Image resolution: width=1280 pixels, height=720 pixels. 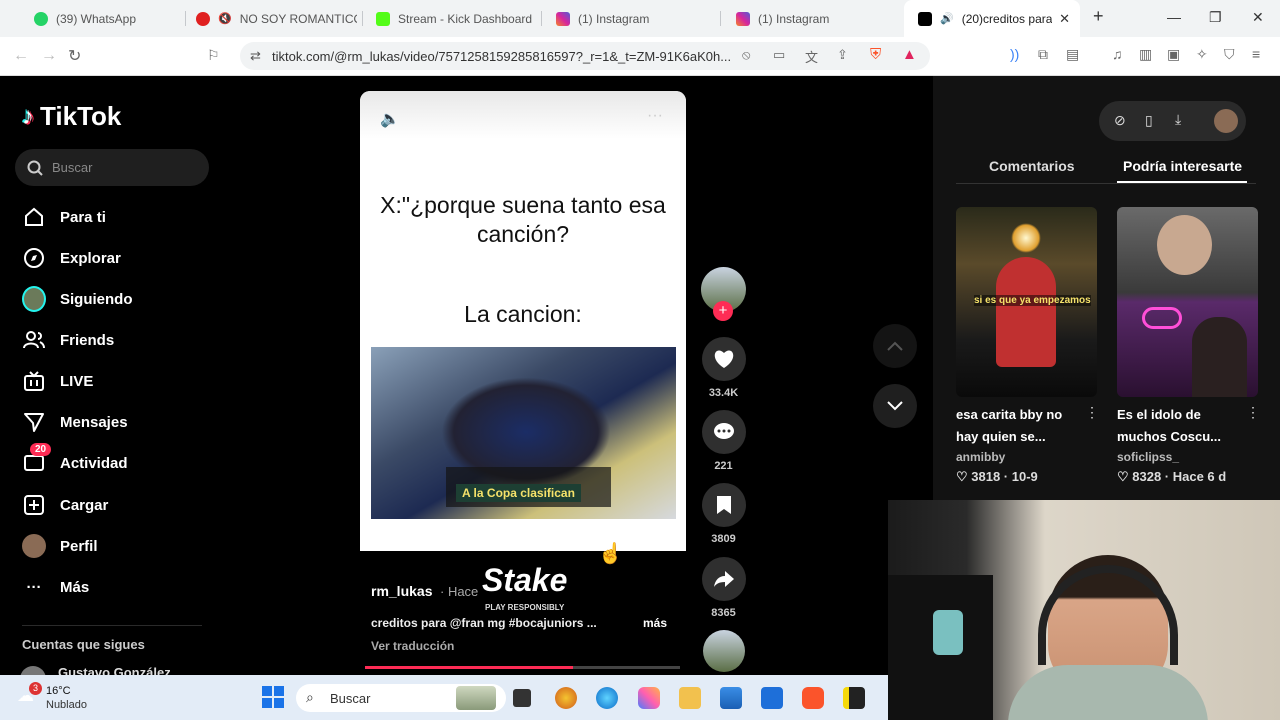 What do you see at coordinates (731, 698) in the screenshot?
I see `outlook-icon` at bounding box center [731, 698].